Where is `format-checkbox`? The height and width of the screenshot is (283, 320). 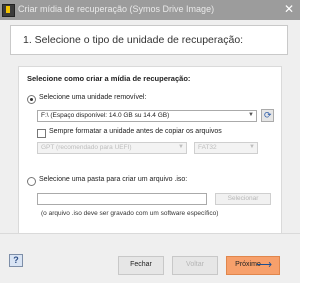
format-checkbox is located at coordinates (41, 133).